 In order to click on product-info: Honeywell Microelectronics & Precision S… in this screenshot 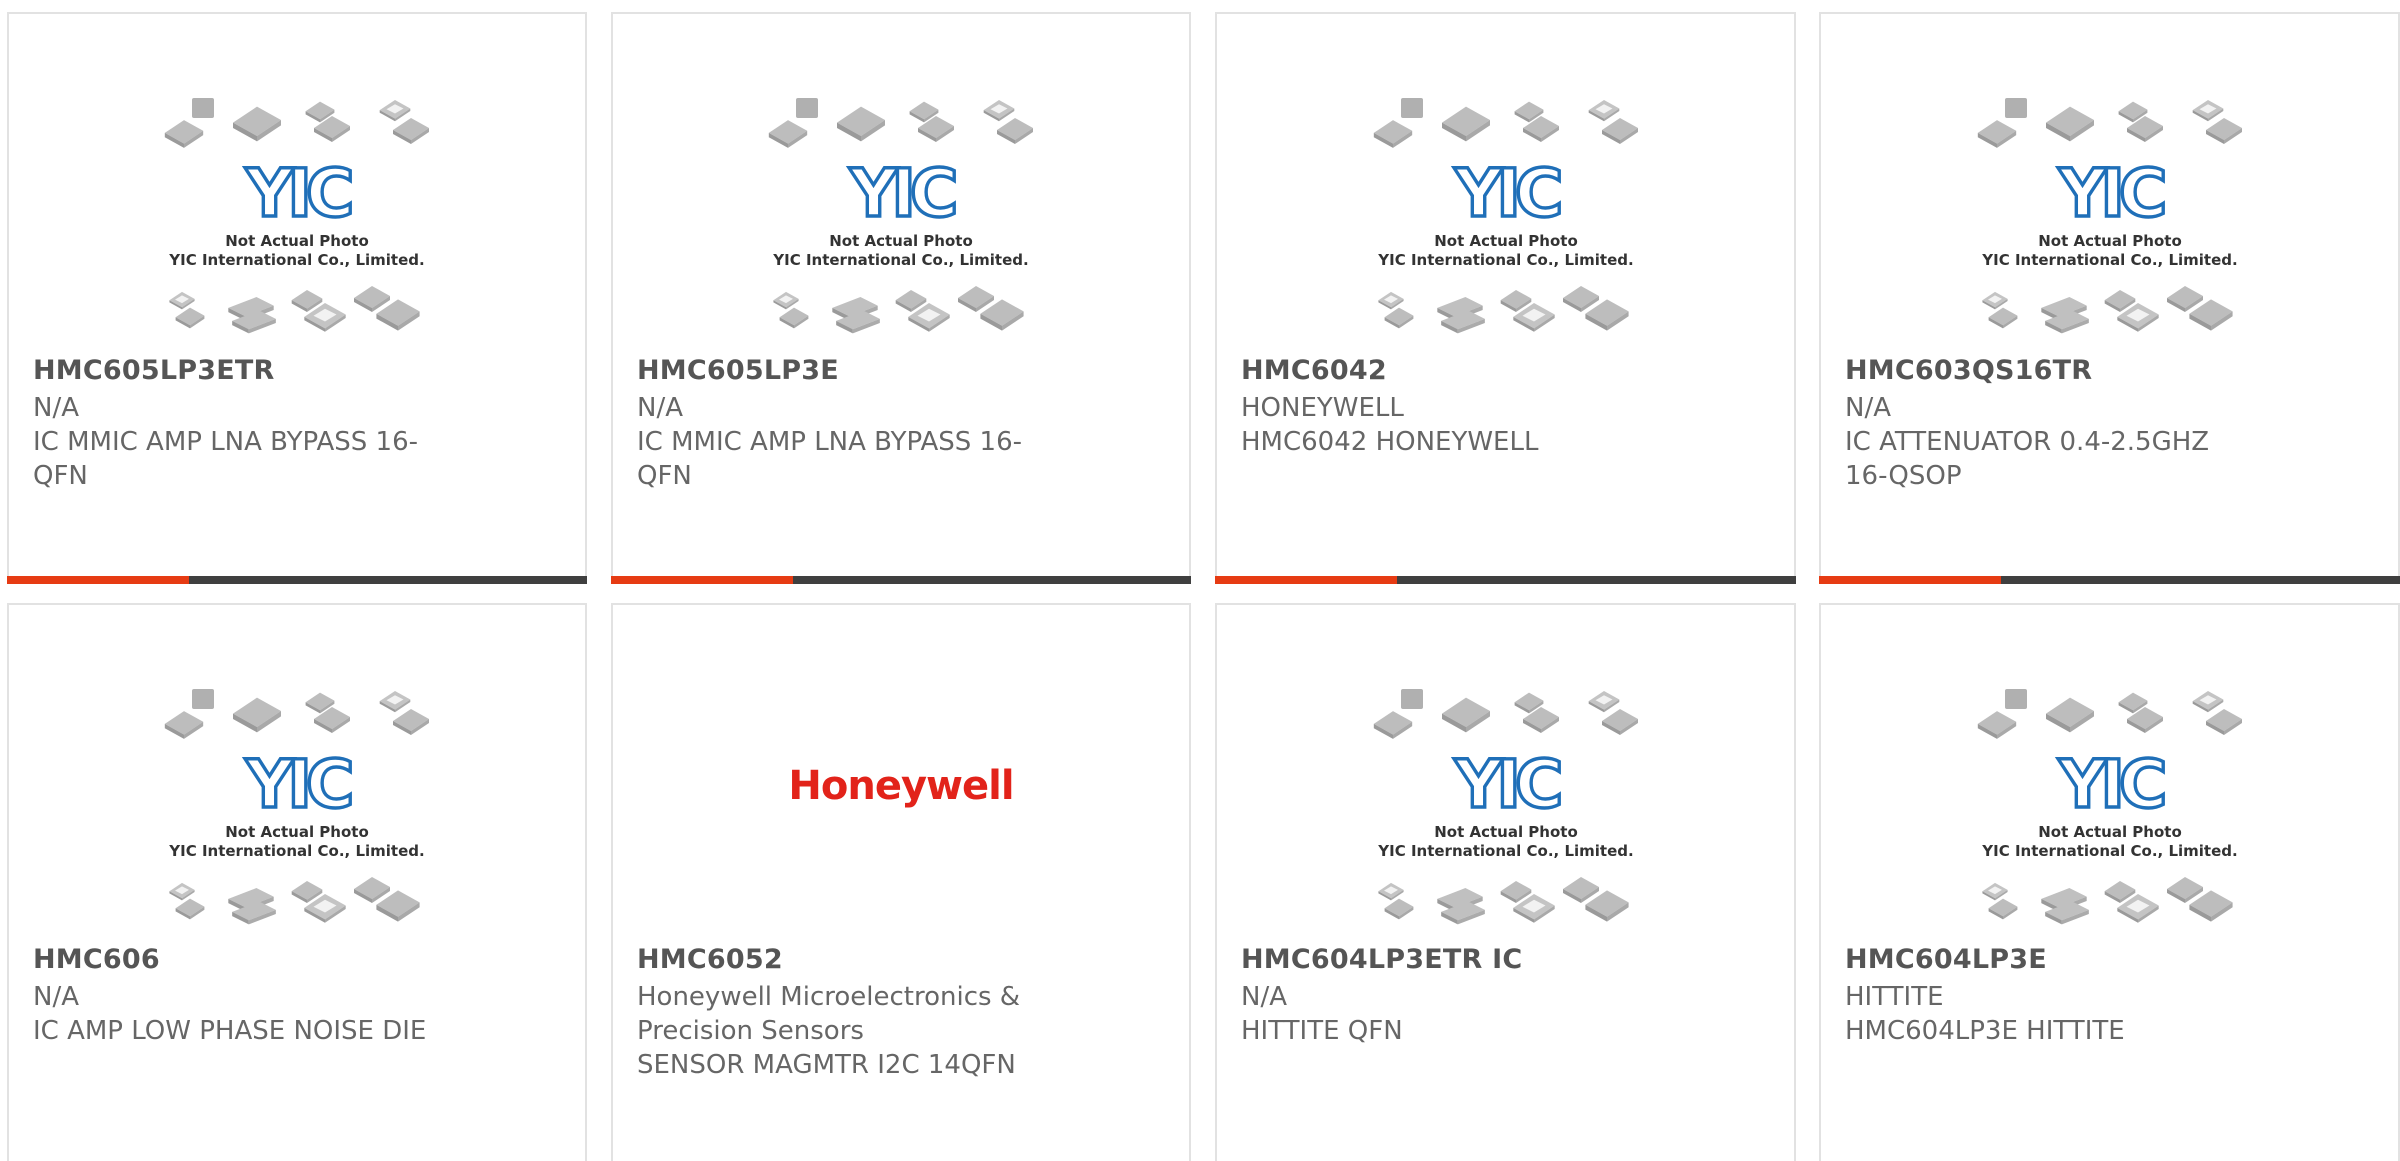, I will do `click(842, 1031)`.